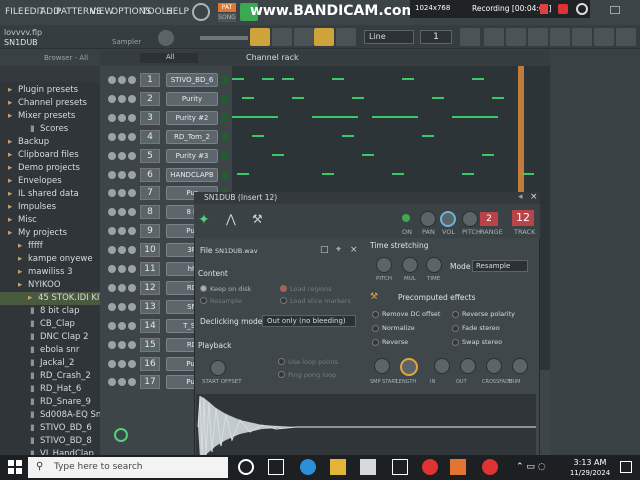 Image resolution: width=640 pixels, height=480 pixels. What do you see at coordinates (192, 80) in the screenshot?
I see `channel-button: STIVO_BD_6` at bounding box center [192, 80].